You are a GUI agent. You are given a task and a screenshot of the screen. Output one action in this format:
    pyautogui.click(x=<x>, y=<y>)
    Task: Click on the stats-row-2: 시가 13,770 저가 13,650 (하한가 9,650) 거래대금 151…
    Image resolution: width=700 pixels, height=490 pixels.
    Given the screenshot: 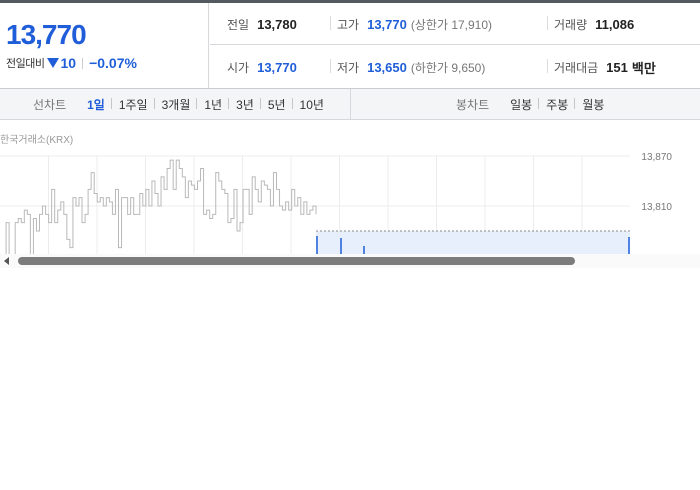 What is the action you would take?
    pyautogui.click(x=455, y=67)
    